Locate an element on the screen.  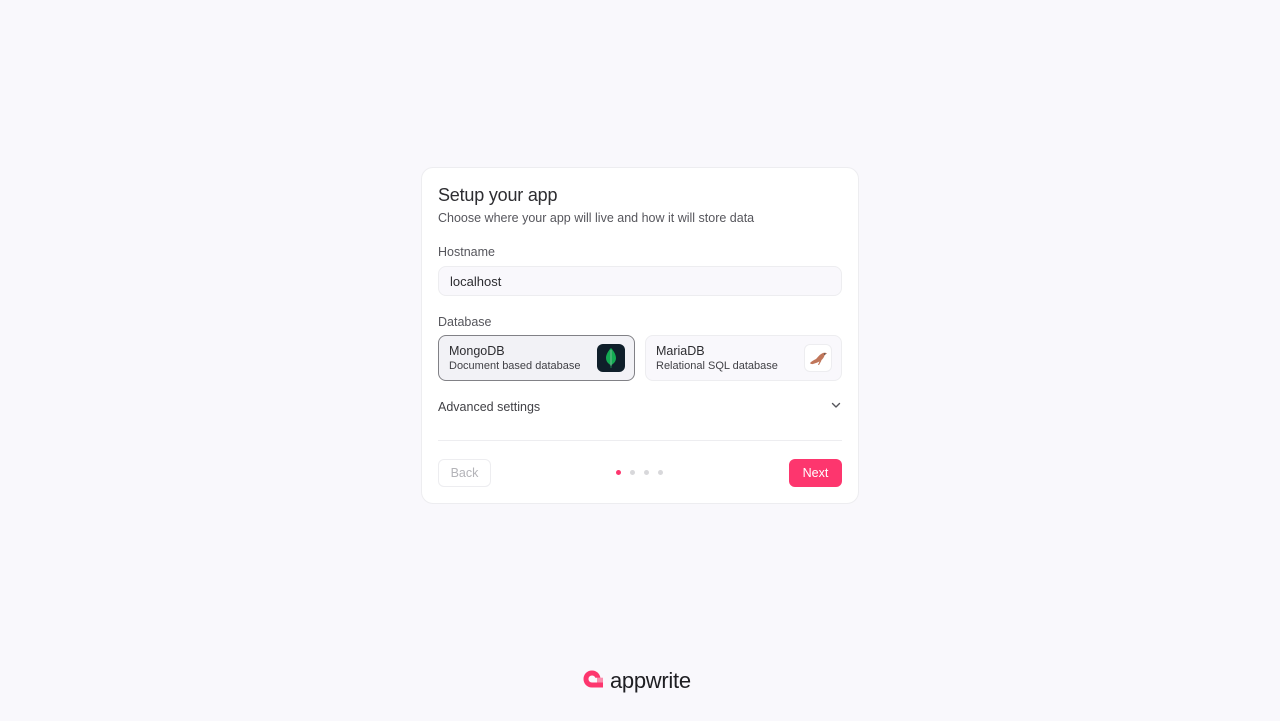
back-button: Back is located at coordinates (464, 473).